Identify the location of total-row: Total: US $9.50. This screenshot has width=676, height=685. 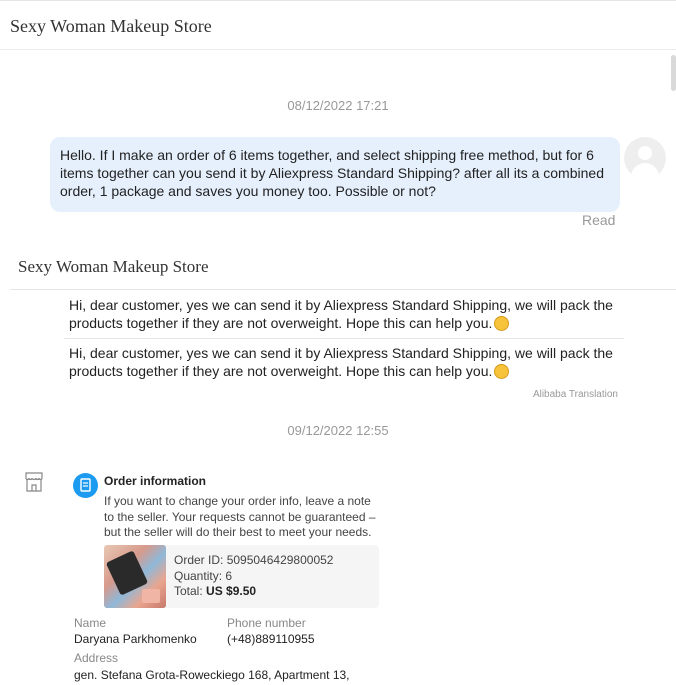
(215, 591).